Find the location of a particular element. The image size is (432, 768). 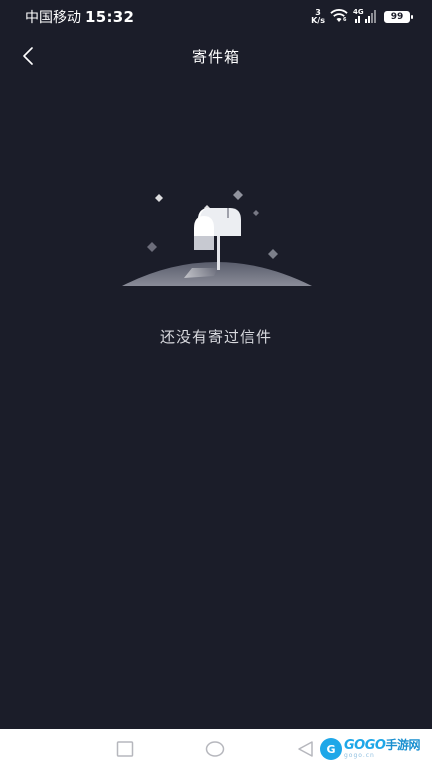

watermark-text: GOGO手游网 gogo.cn is located at coordinates (382, 749).